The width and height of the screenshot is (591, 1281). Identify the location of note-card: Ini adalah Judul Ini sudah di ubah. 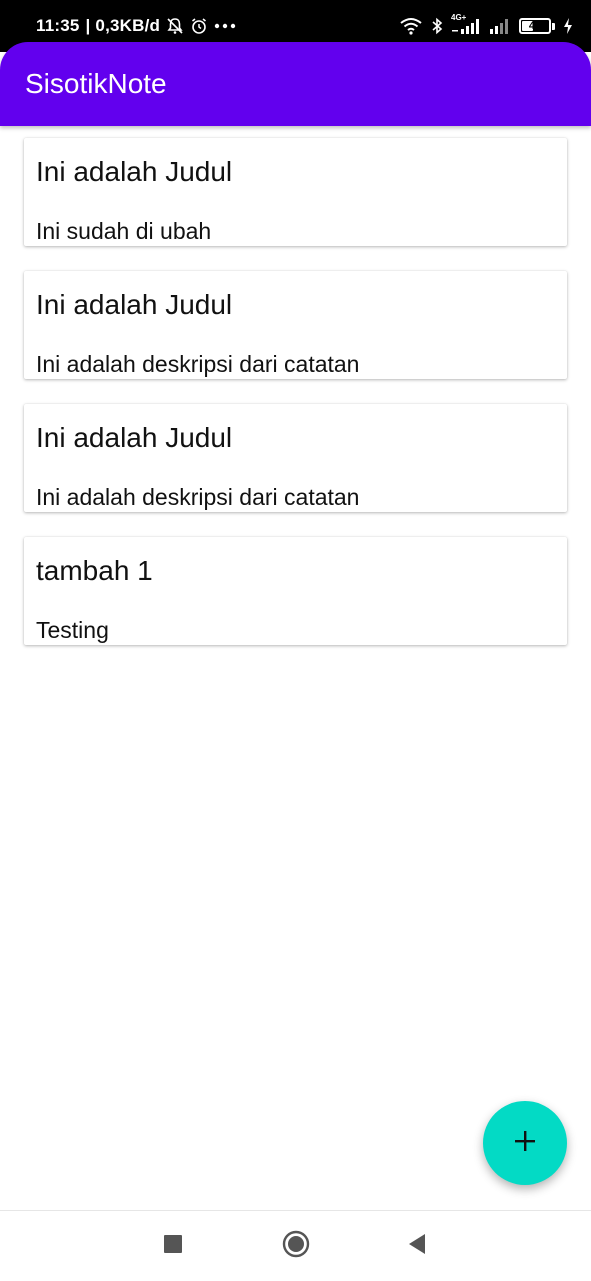
(295, 192).